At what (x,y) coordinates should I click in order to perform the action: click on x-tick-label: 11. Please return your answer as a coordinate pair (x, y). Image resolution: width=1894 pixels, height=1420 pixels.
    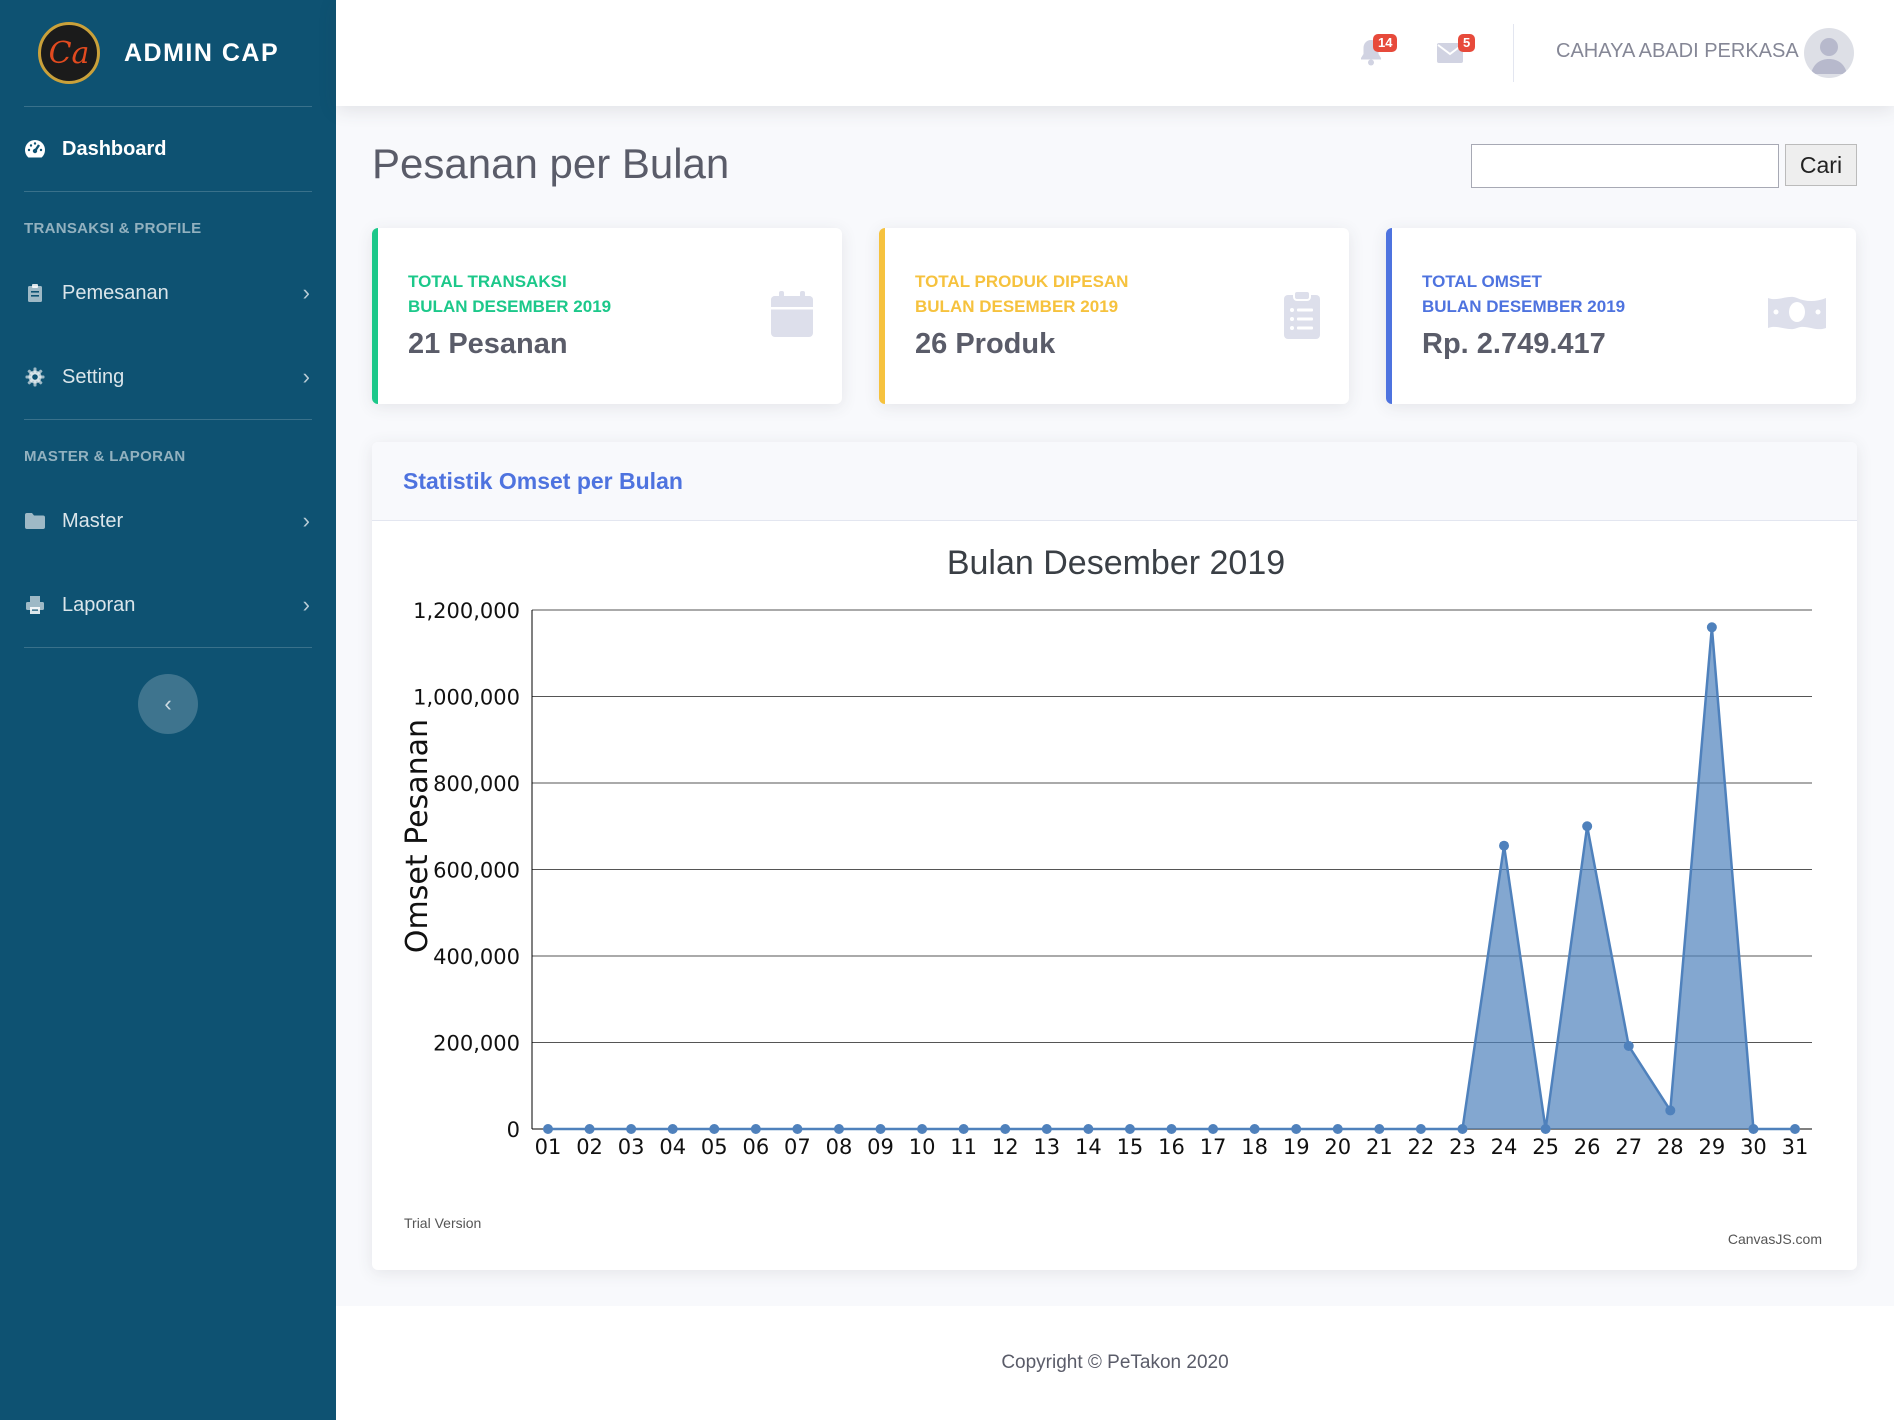
    Looking at the image, I should click on (963, 1147).